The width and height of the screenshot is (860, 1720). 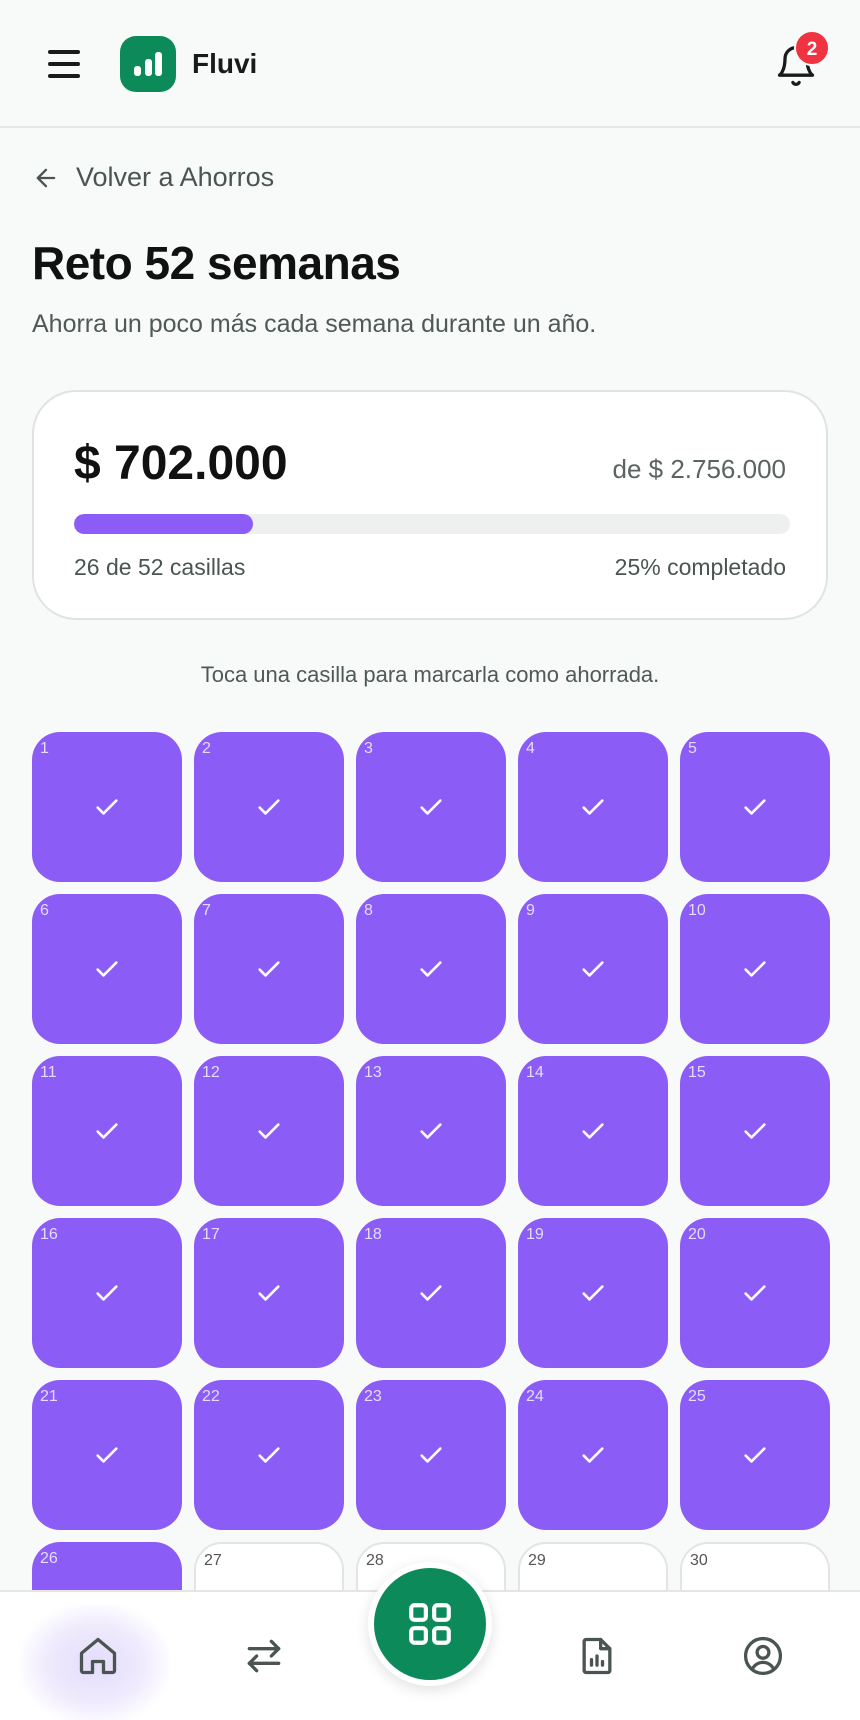 I want to click on week-number: 30, so click(x=699, y=1560).